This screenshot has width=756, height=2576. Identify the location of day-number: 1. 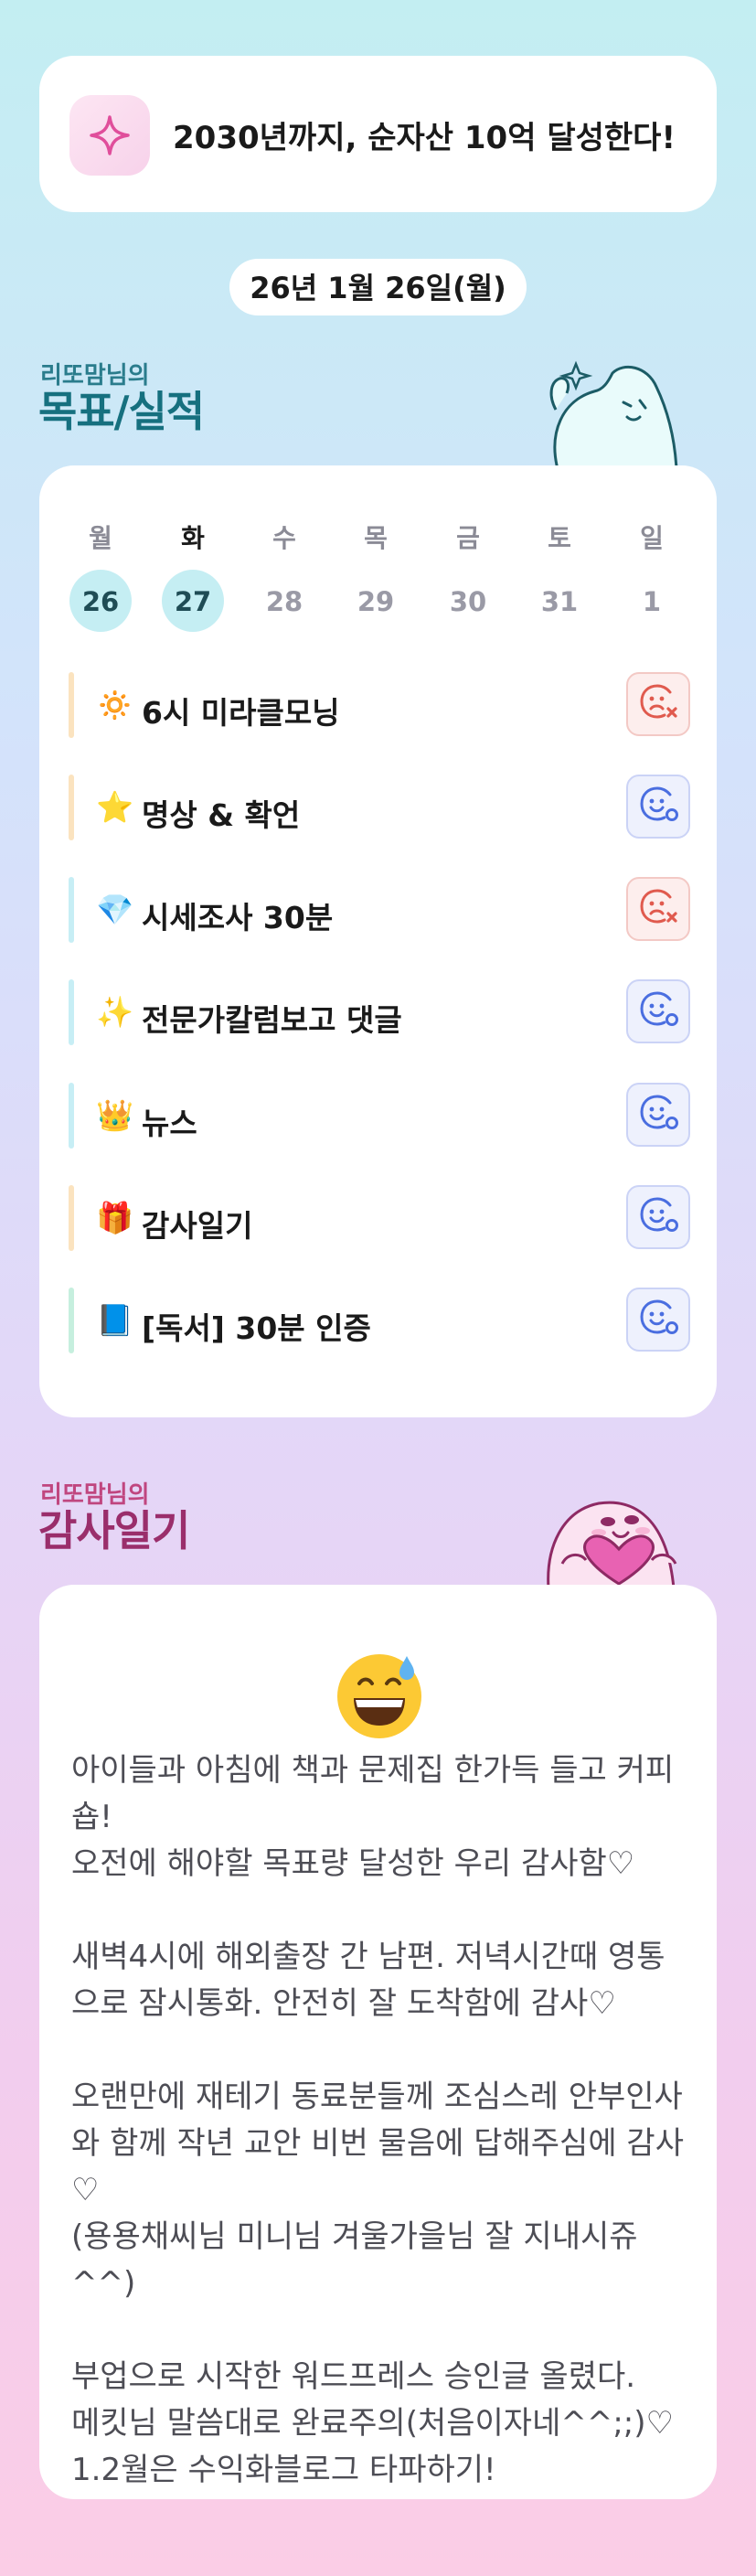
(652, 601).